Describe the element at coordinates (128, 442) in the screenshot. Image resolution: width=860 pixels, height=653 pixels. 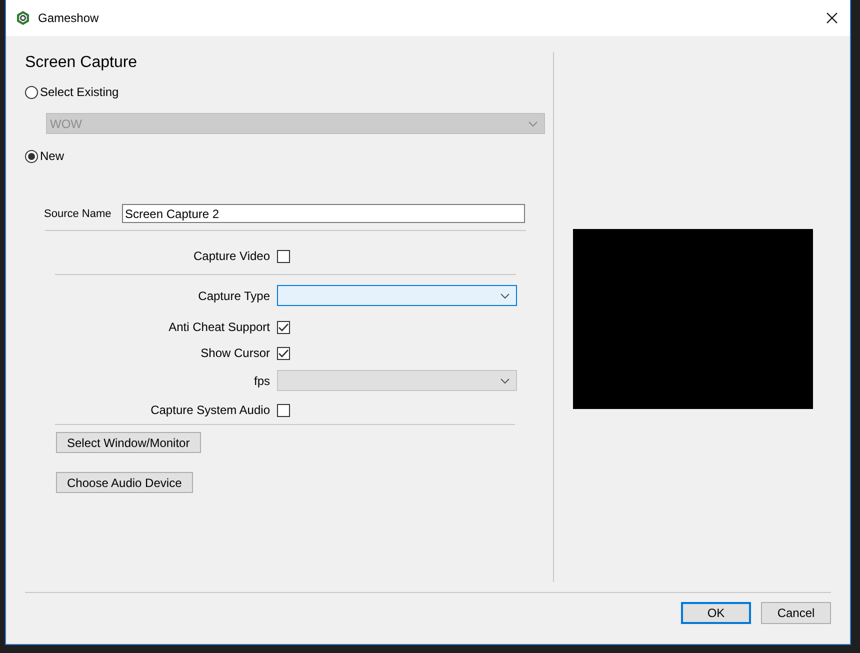
I see `action-button: Select Window/Monitor` at that location.